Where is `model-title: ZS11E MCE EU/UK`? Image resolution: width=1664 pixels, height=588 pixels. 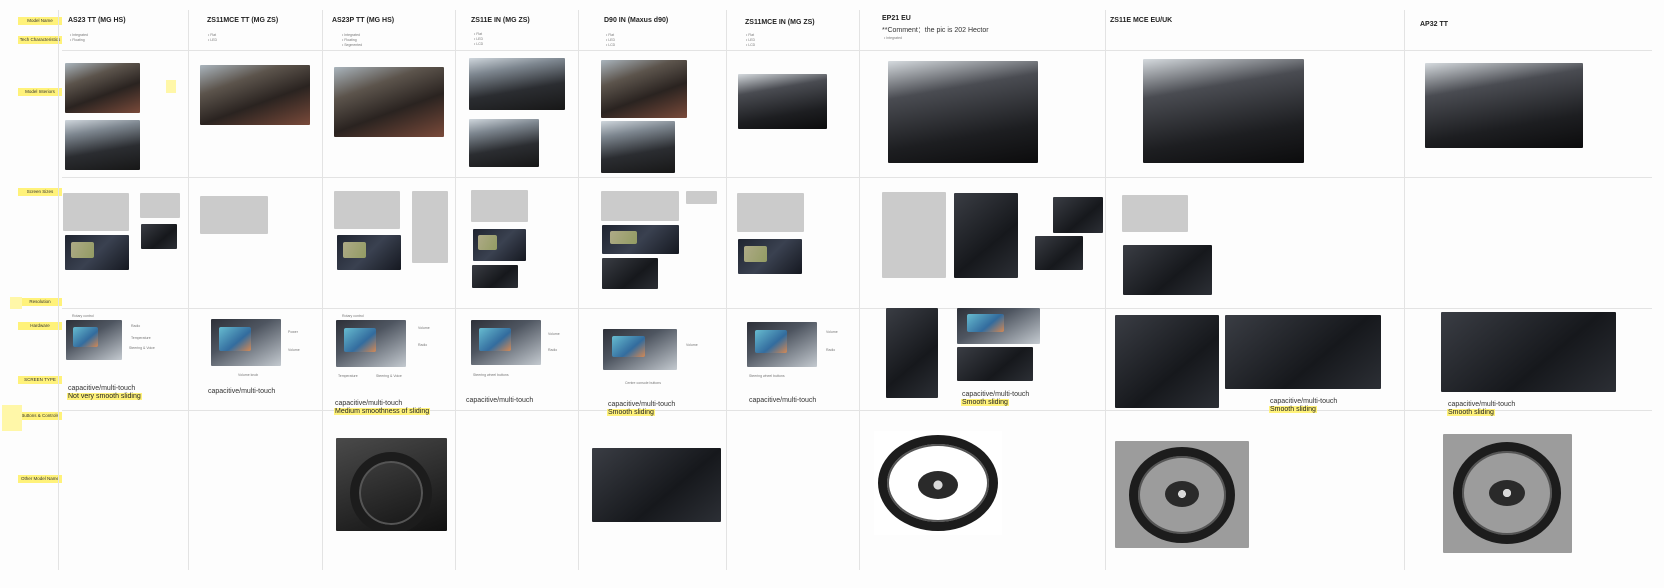
model-title: ZS11E MCE EU/UK is located at coordinates (1141, 20).